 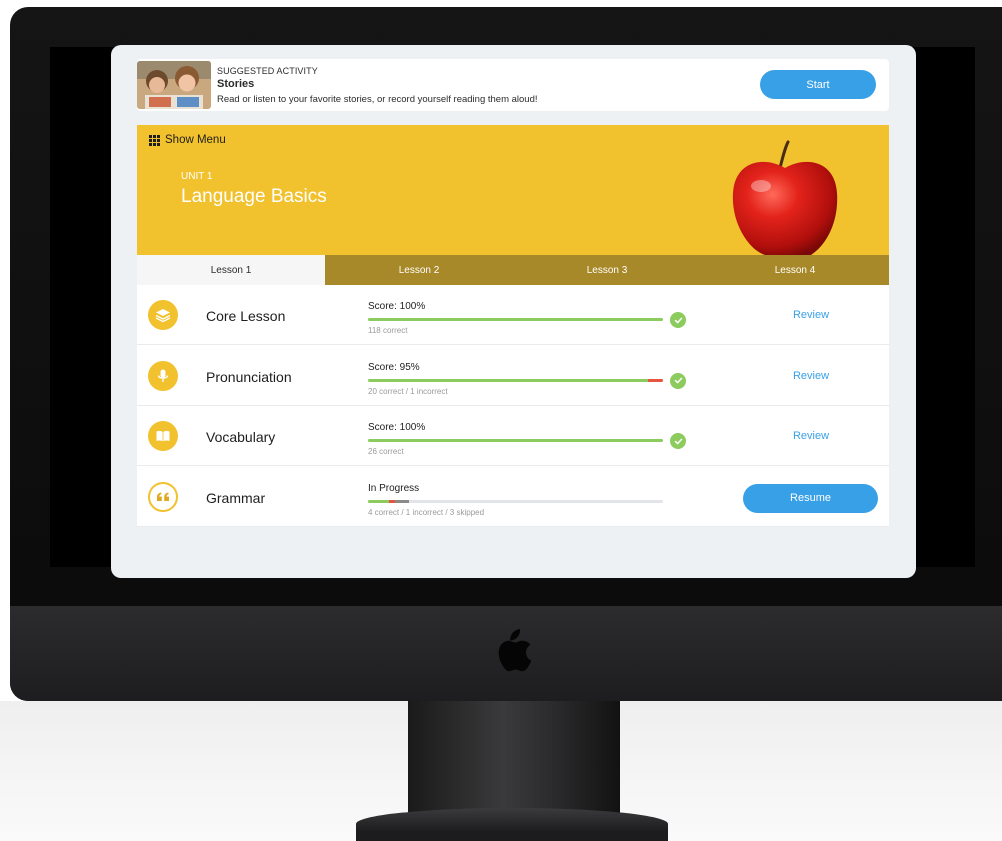 What do you see at coordinates (810, 498) in the screenshot?
I see `resume-button: Resume` at bounding box center [810, 498].